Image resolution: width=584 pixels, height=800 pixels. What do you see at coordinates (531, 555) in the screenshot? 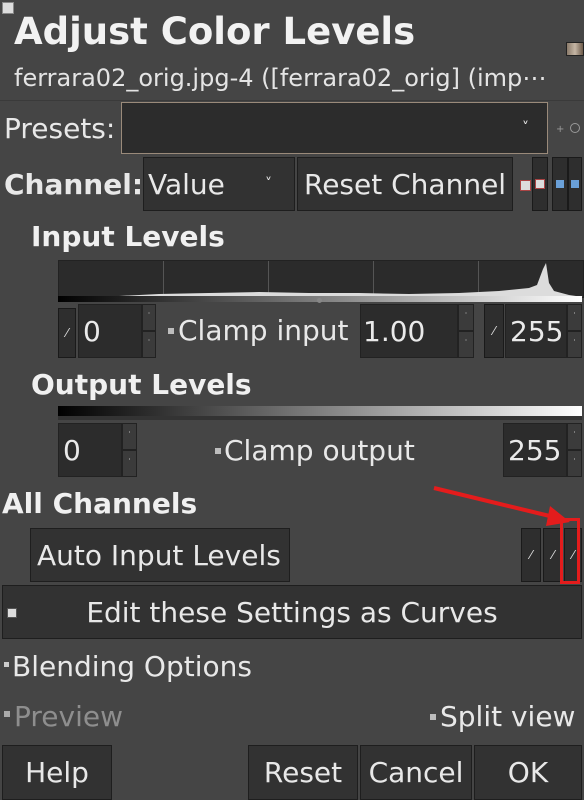
I see `pick-black-point-all-icon: ⁄` at bounding box center [531, 555].